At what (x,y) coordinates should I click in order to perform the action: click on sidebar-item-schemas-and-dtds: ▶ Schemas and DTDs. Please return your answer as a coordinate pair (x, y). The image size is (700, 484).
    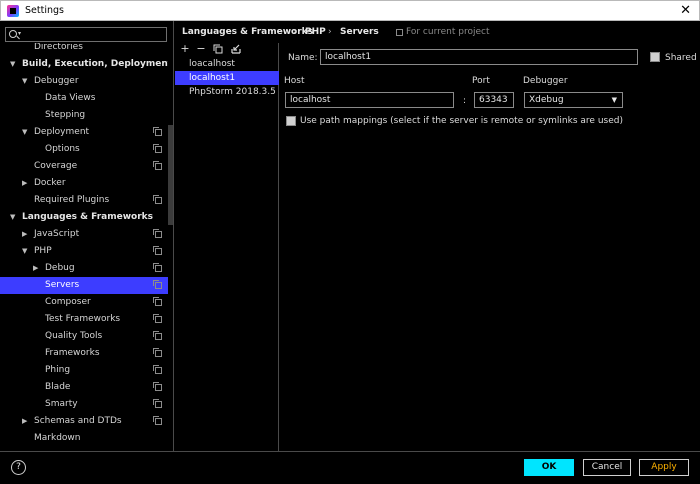
    Looking at the image, I should click on (84, 421).